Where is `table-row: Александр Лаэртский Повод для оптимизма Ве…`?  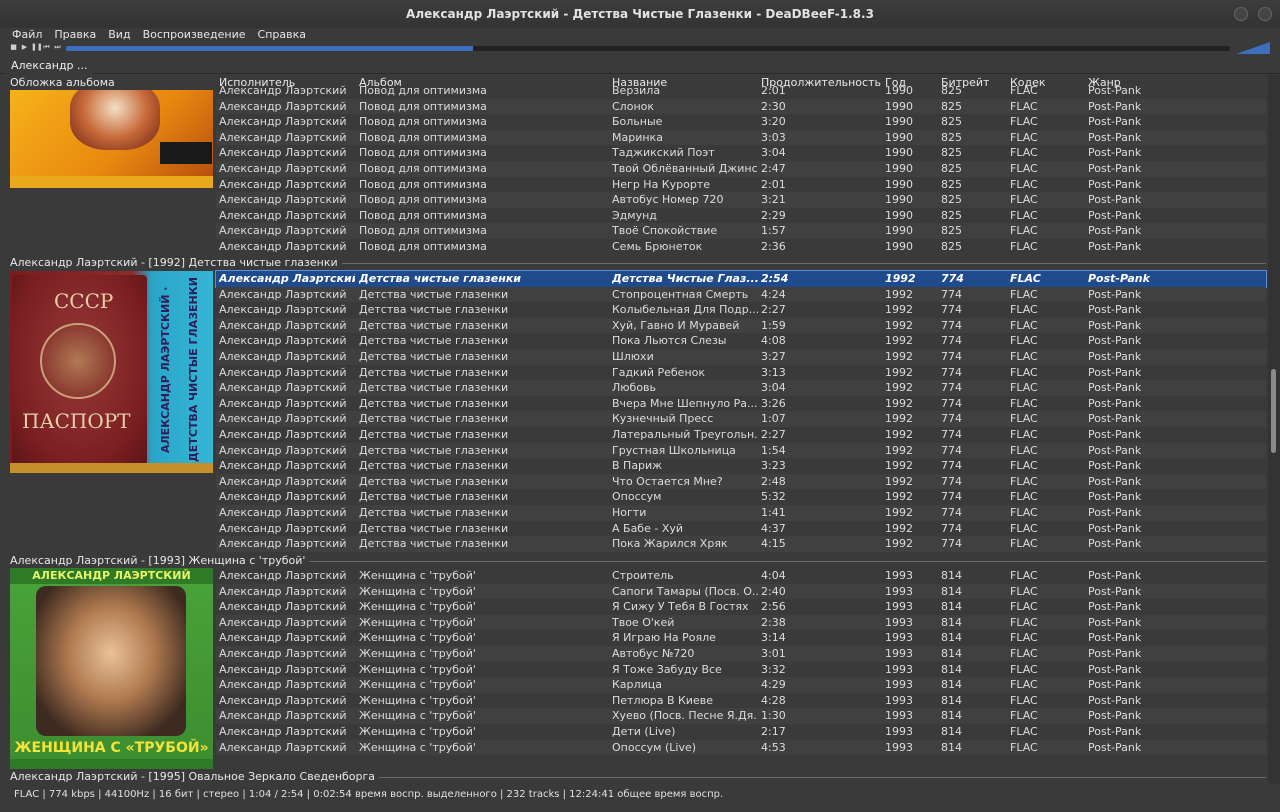 table-row: Александр Лаэртский Повод для оптимизма Ве… is located at coordinates (741, 91).